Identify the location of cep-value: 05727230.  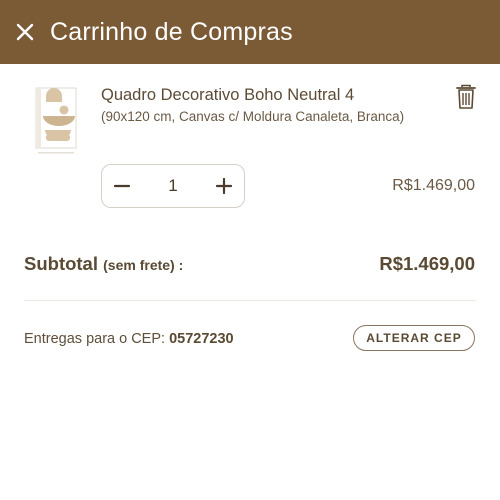
(201, 339).